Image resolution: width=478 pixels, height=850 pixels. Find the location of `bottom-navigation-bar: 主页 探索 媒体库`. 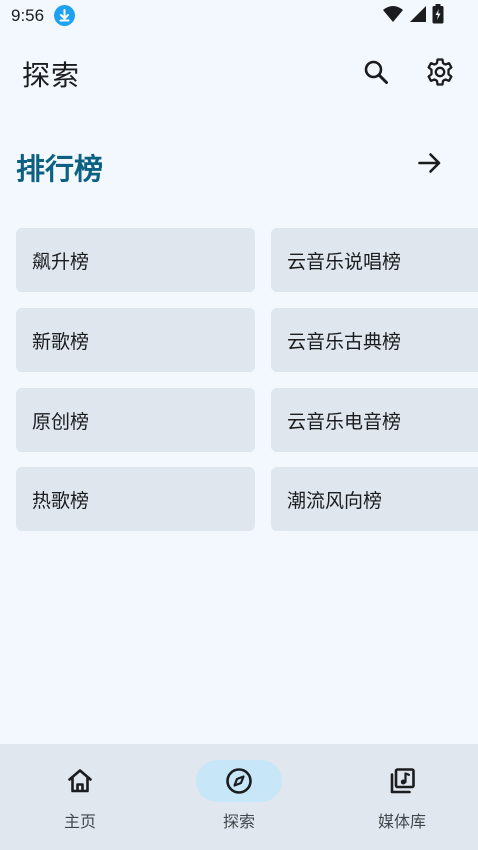

bottom-navigation-bar: 主页 探索 媒体库 is located at coordinates (239, 797).